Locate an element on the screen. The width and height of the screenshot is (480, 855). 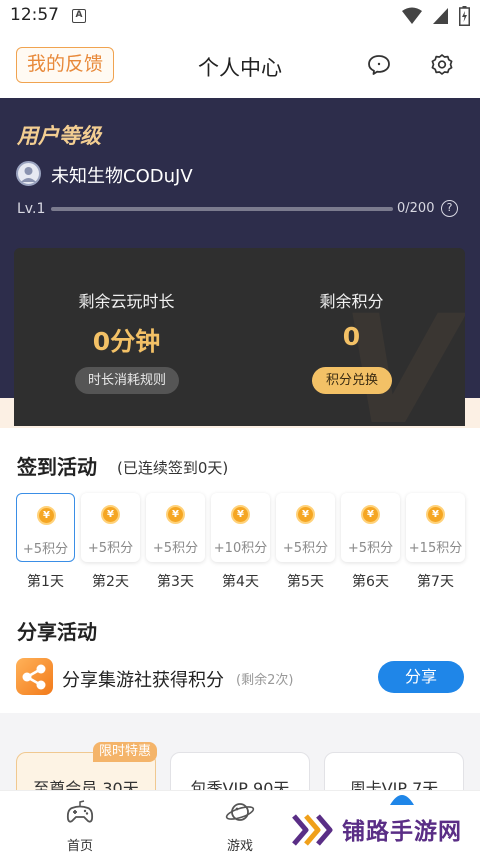
planet-icon is located at coordinates (240, 812).